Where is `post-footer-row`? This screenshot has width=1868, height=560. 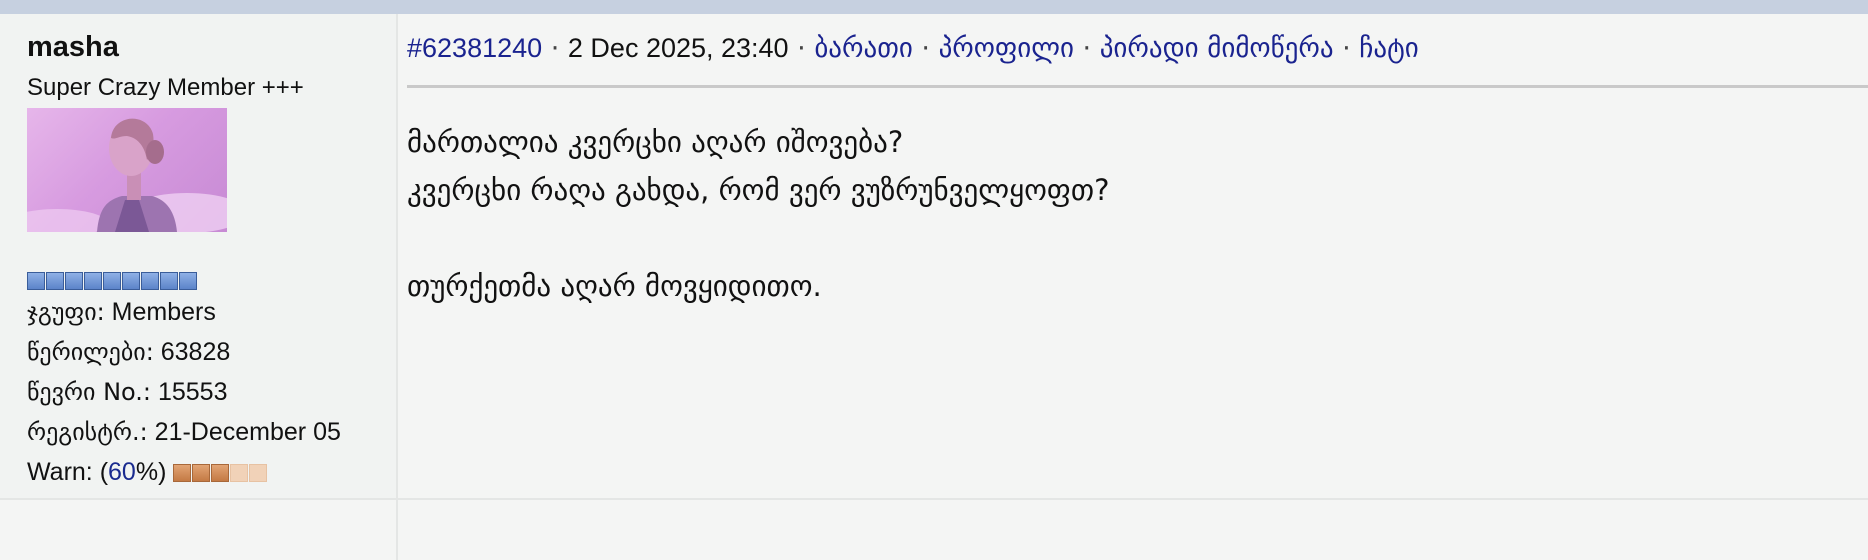 post-footer-row is located at coordinates (934, 529).